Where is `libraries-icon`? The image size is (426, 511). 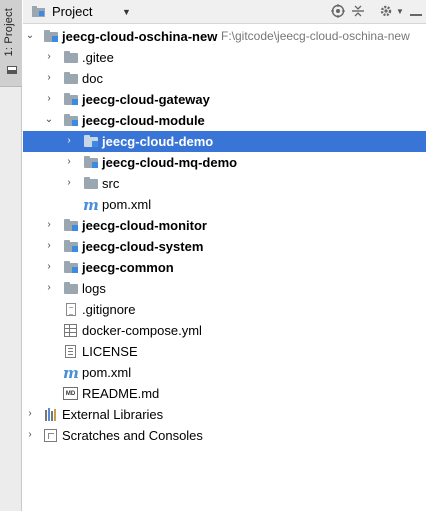 libraries-icon is located at coordinates (51, 414).